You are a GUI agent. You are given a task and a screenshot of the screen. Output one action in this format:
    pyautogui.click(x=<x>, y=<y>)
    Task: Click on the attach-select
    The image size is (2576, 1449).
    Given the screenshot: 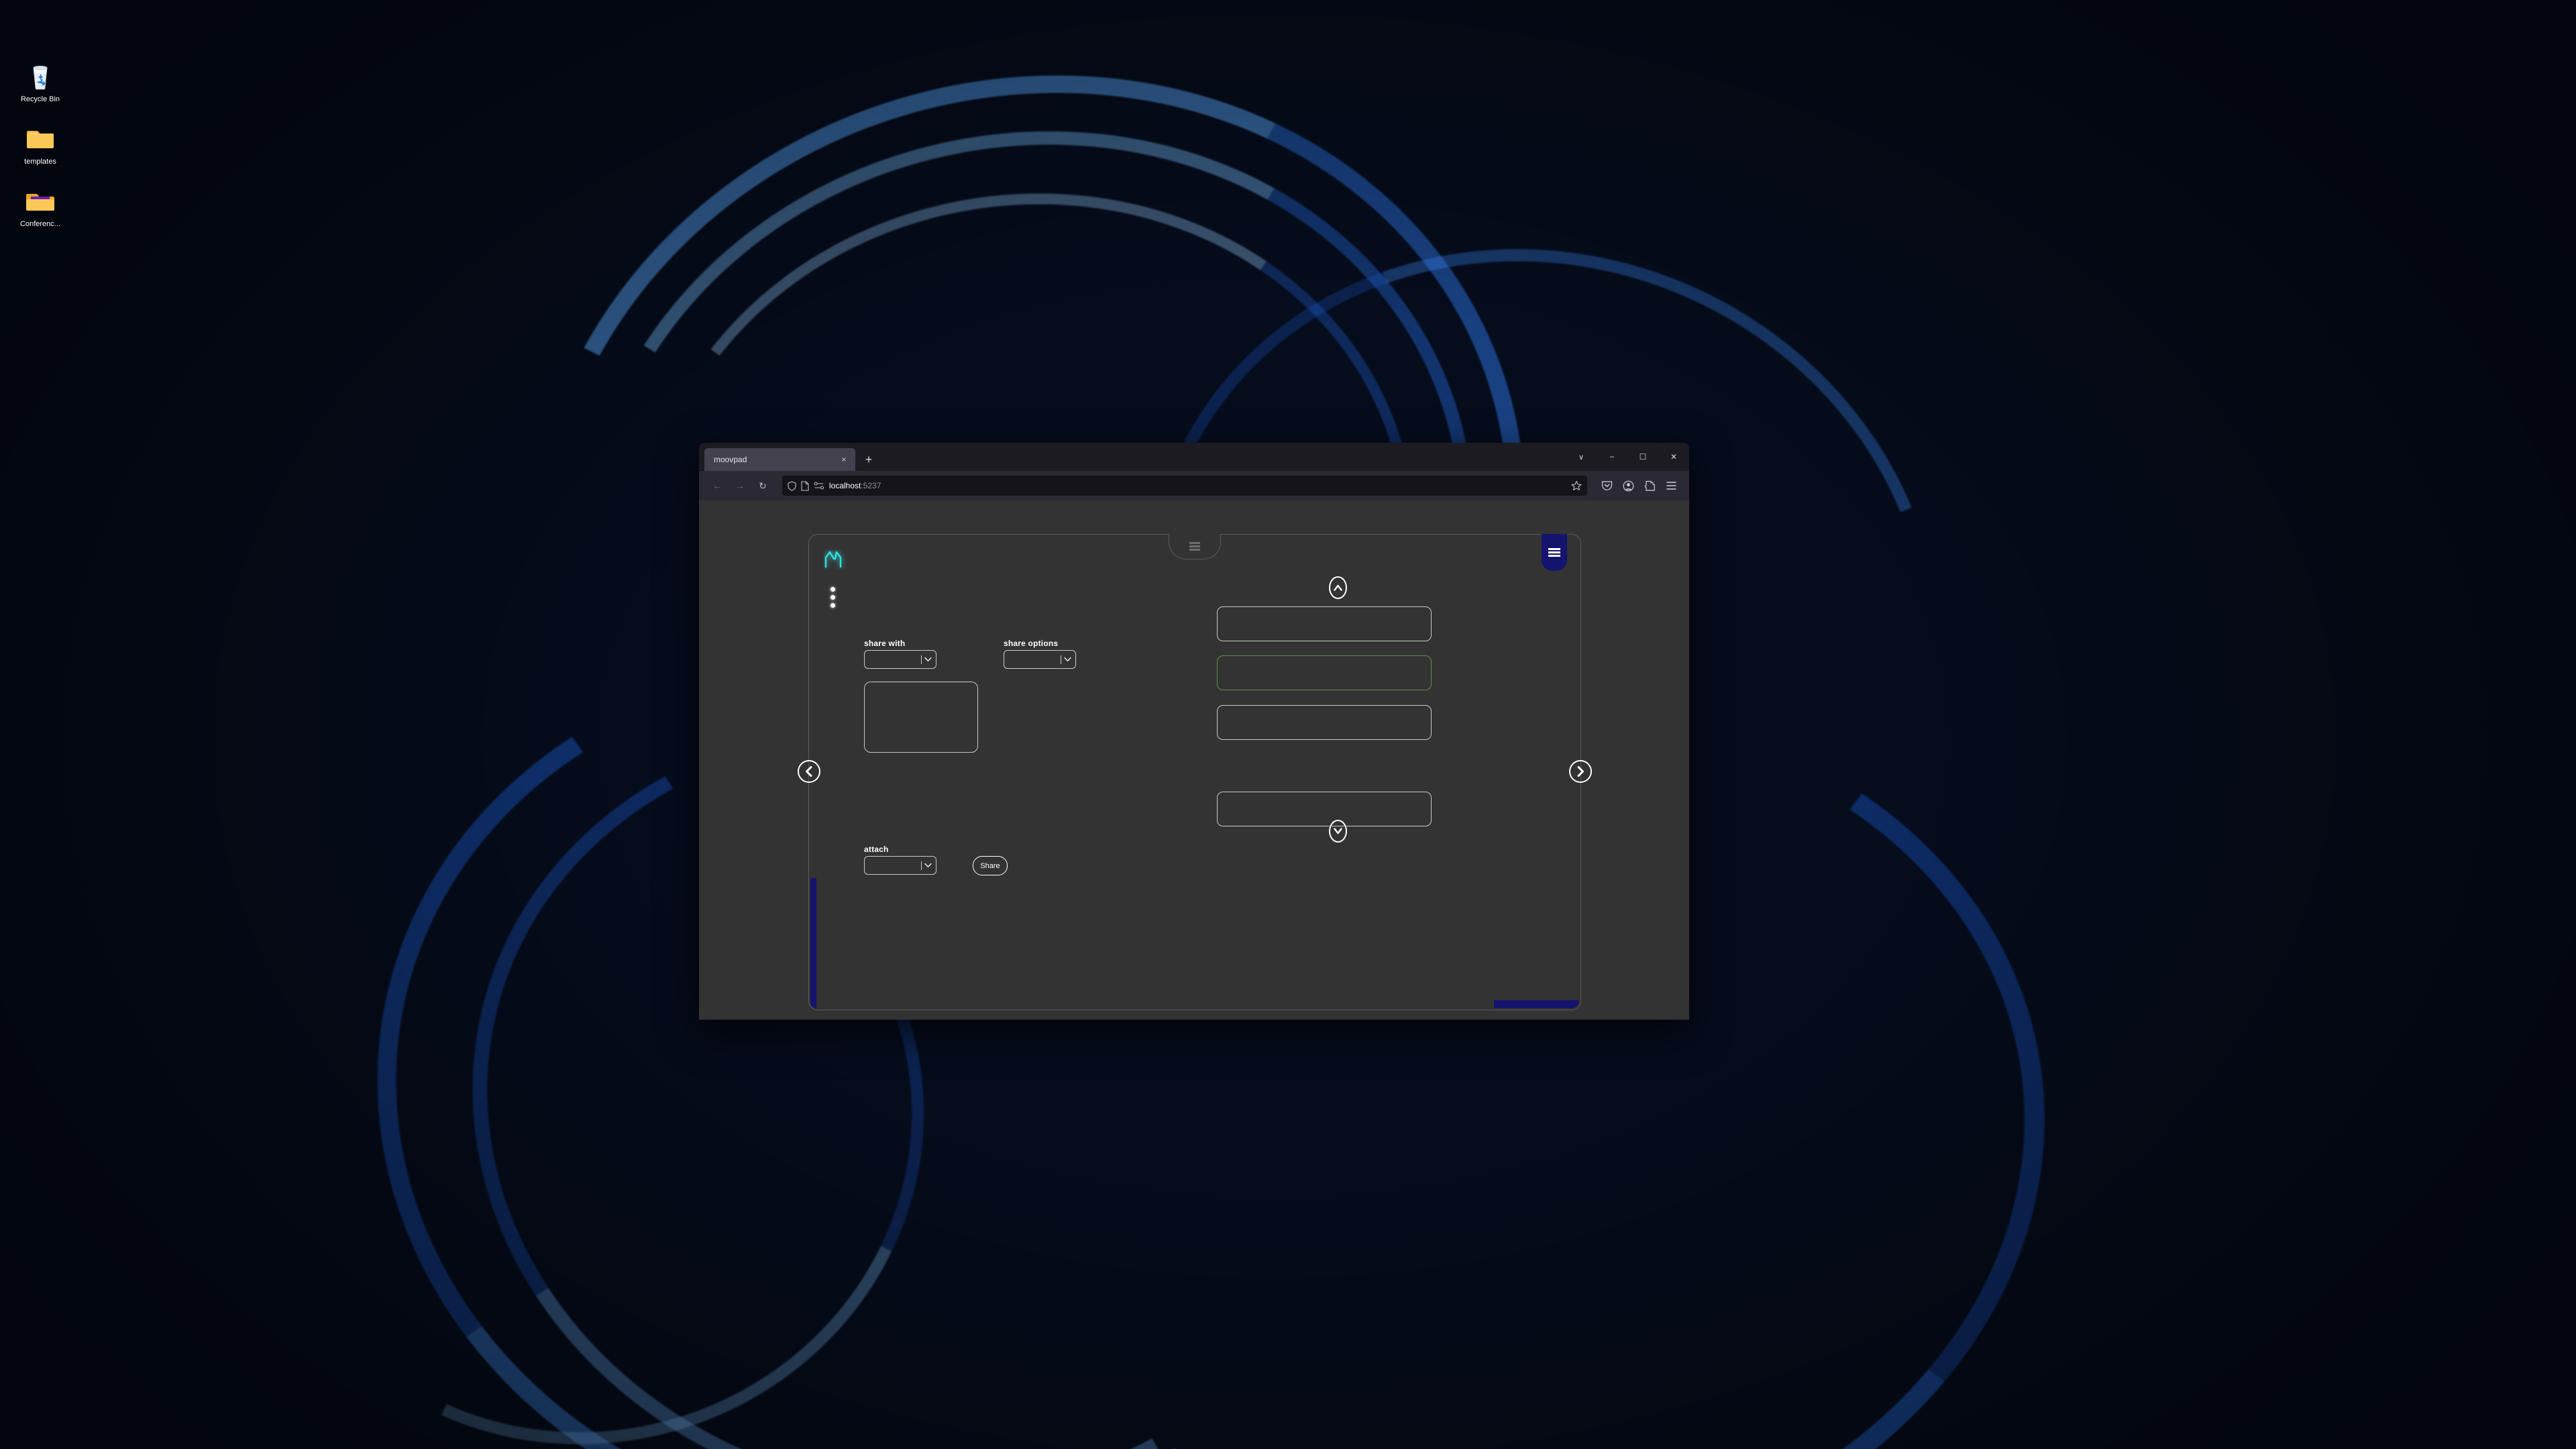 What is the action you would take?
    pyautogui.click(x=900, y=865)
    